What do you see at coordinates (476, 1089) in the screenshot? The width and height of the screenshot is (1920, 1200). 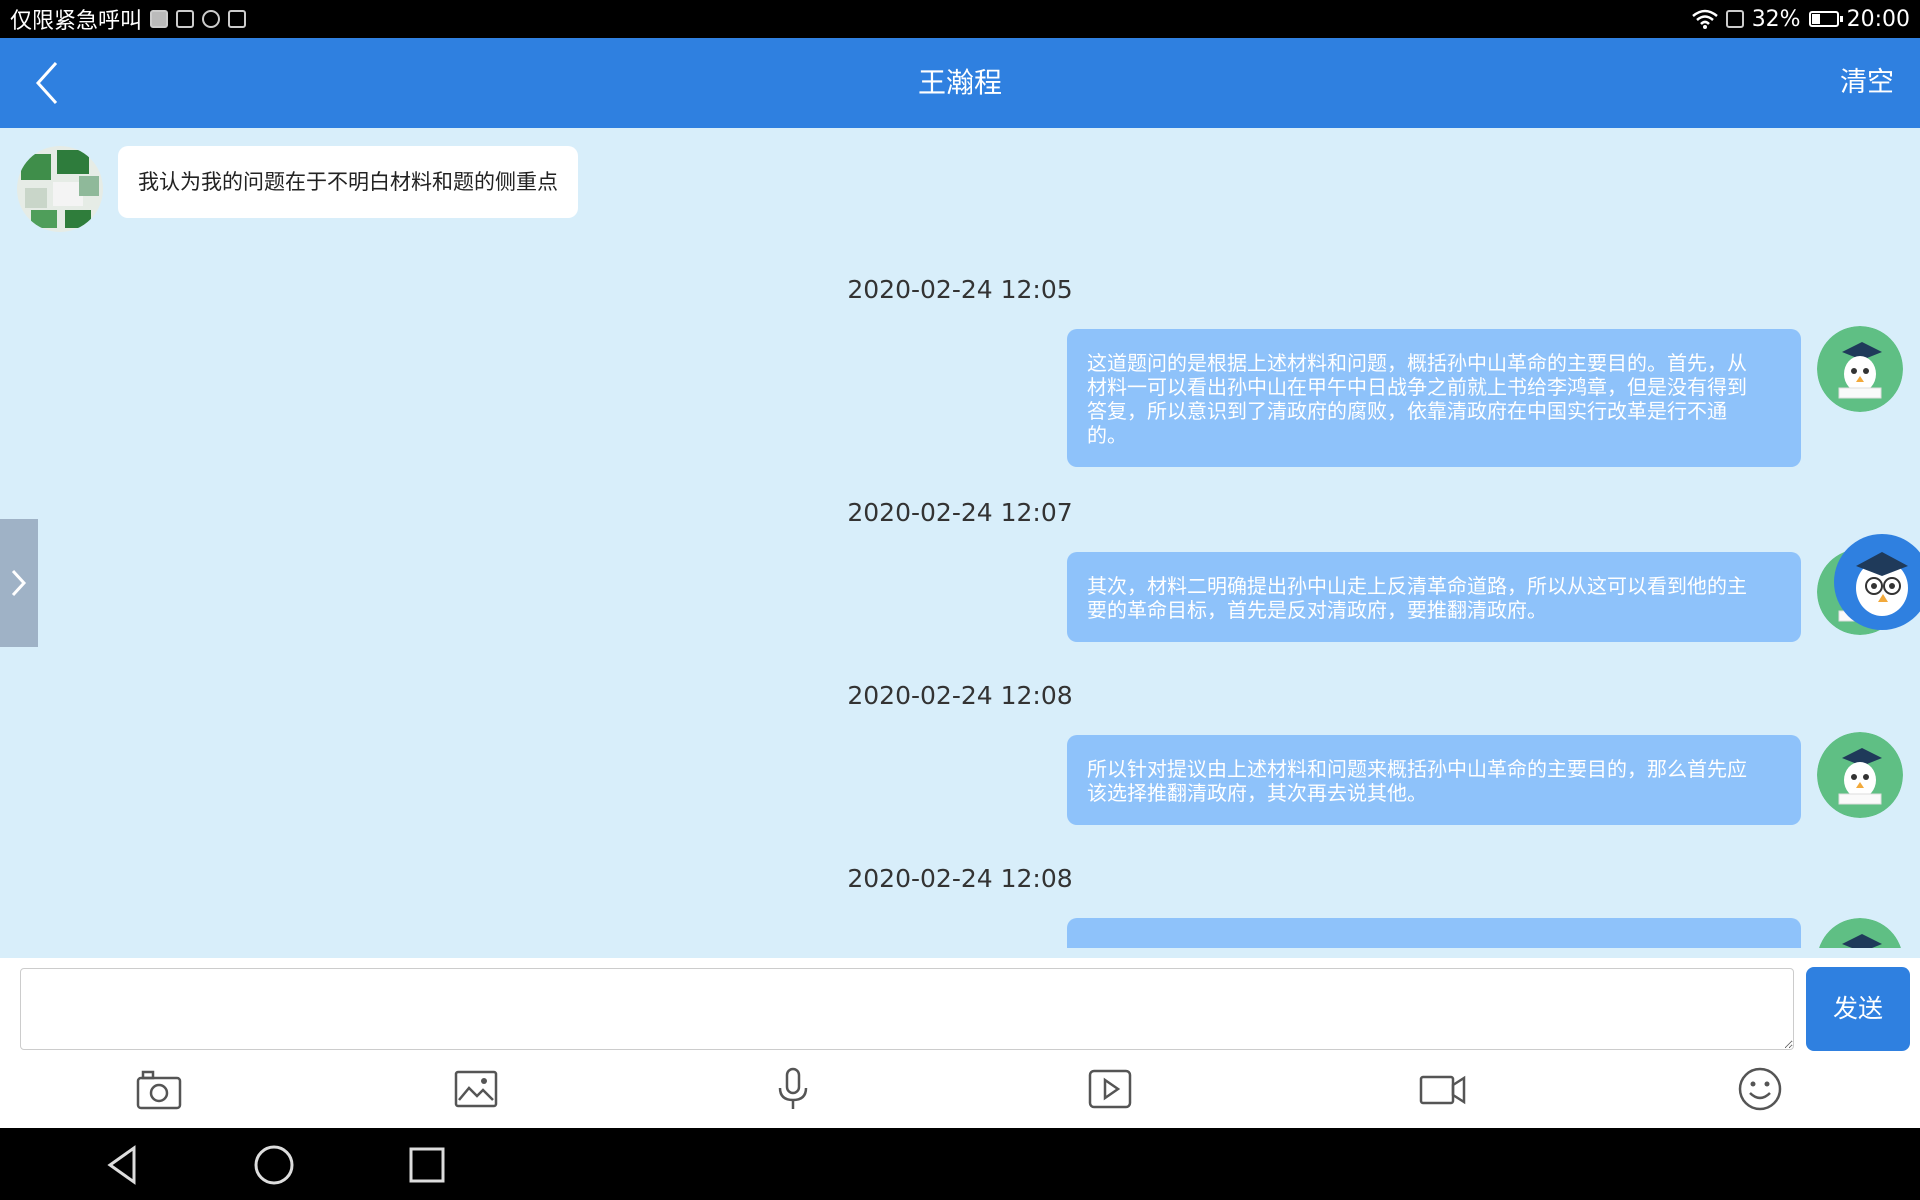 I see `image-icon` at bounding box center [476, 1089].